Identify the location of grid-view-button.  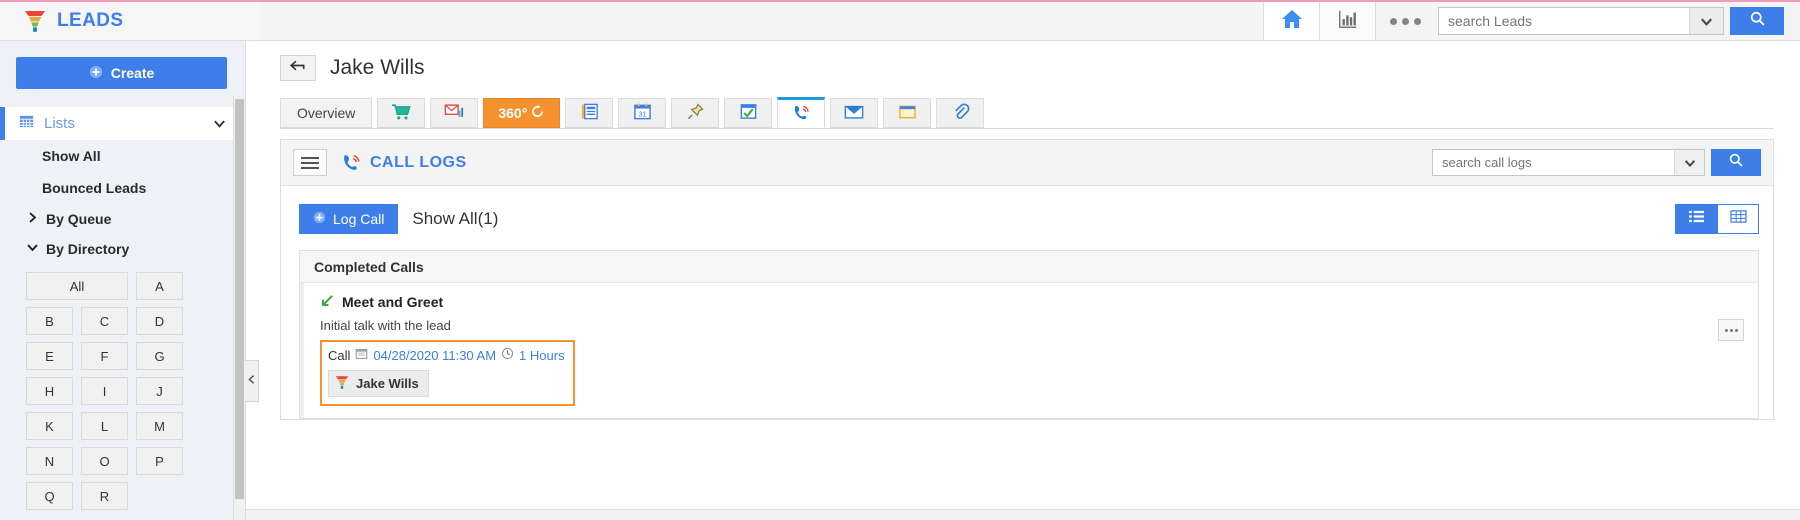
(1738, 219).